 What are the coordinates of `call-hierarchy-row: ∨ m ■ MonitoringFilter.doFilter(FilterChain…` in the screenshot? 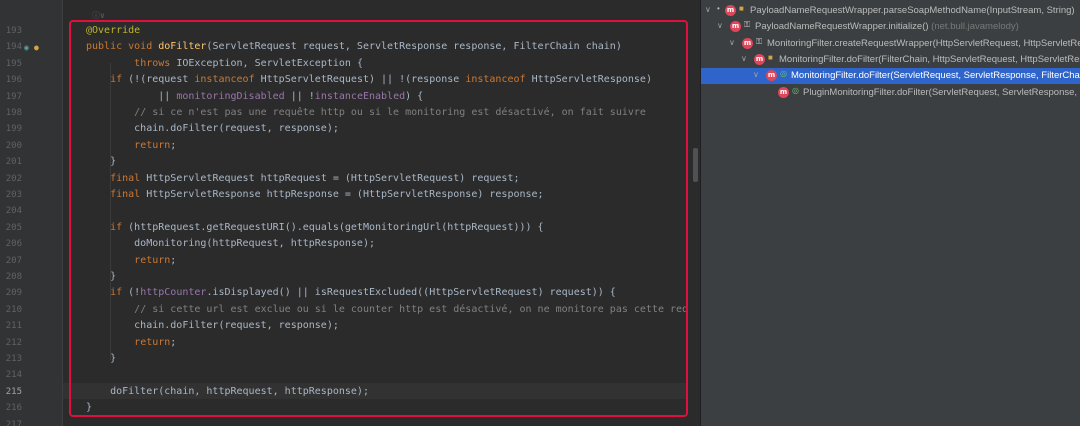 It's located at (890, 60).